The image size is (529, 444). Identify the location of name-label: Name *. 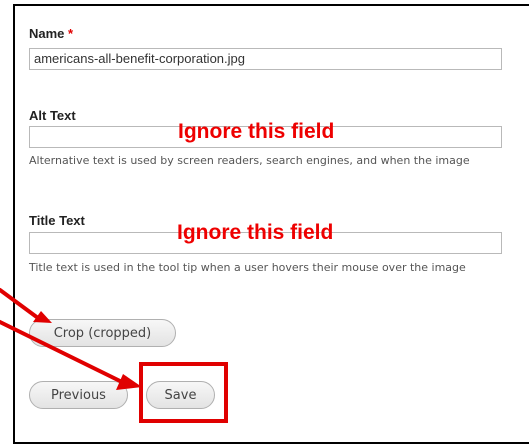
(51, 33).